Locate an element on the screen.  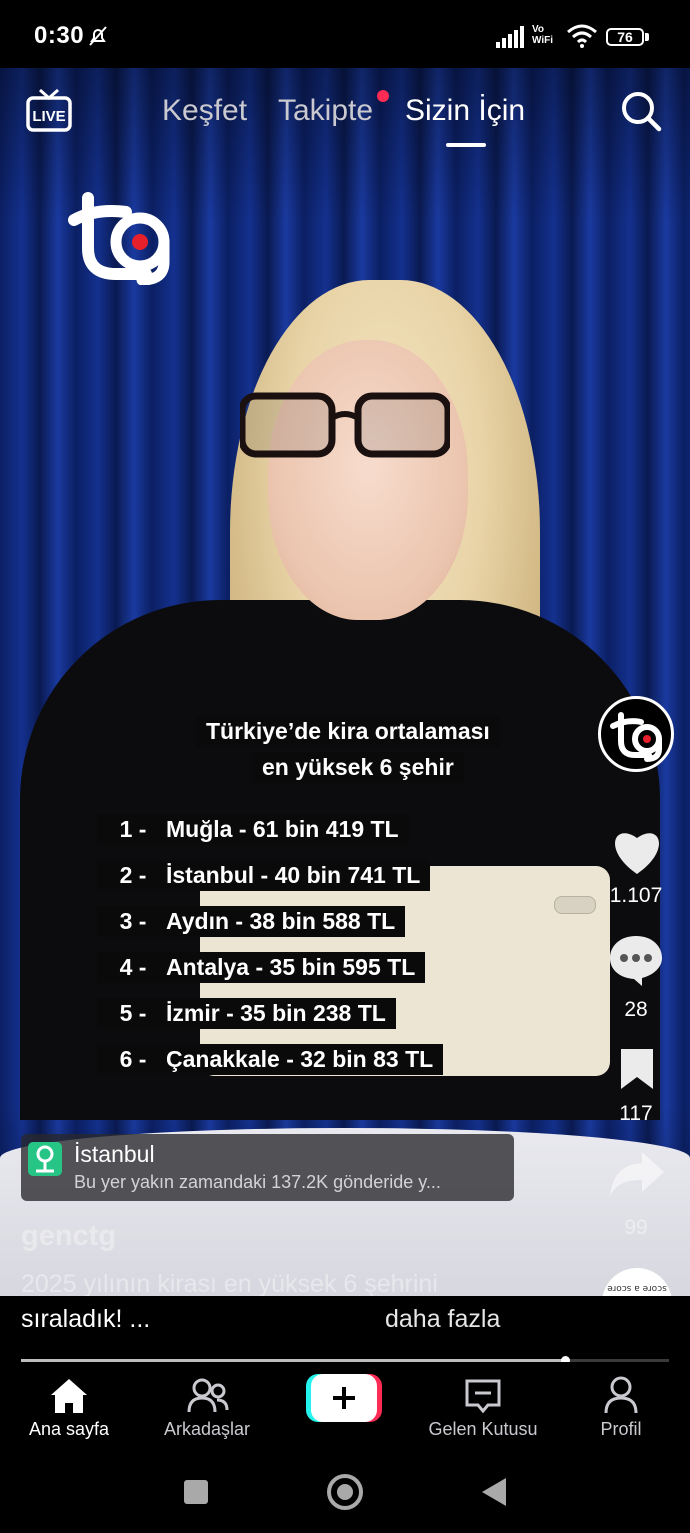
show-more-link: daha fazla is located at coordinates (442, 1319).